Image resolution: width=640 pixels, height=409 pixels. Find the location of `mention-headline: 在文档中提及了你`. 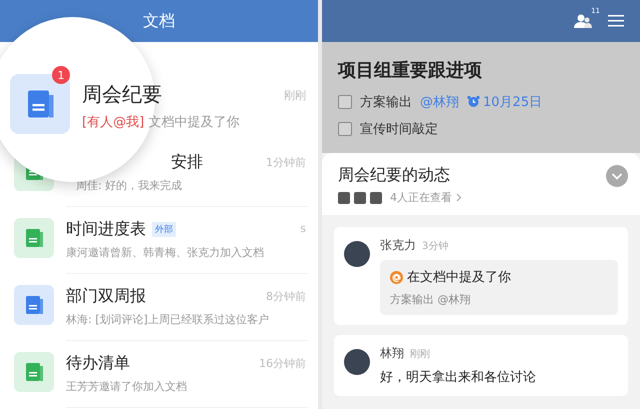

mention-headline: 在文档中提及了你 is located at coordinates (459, 277).